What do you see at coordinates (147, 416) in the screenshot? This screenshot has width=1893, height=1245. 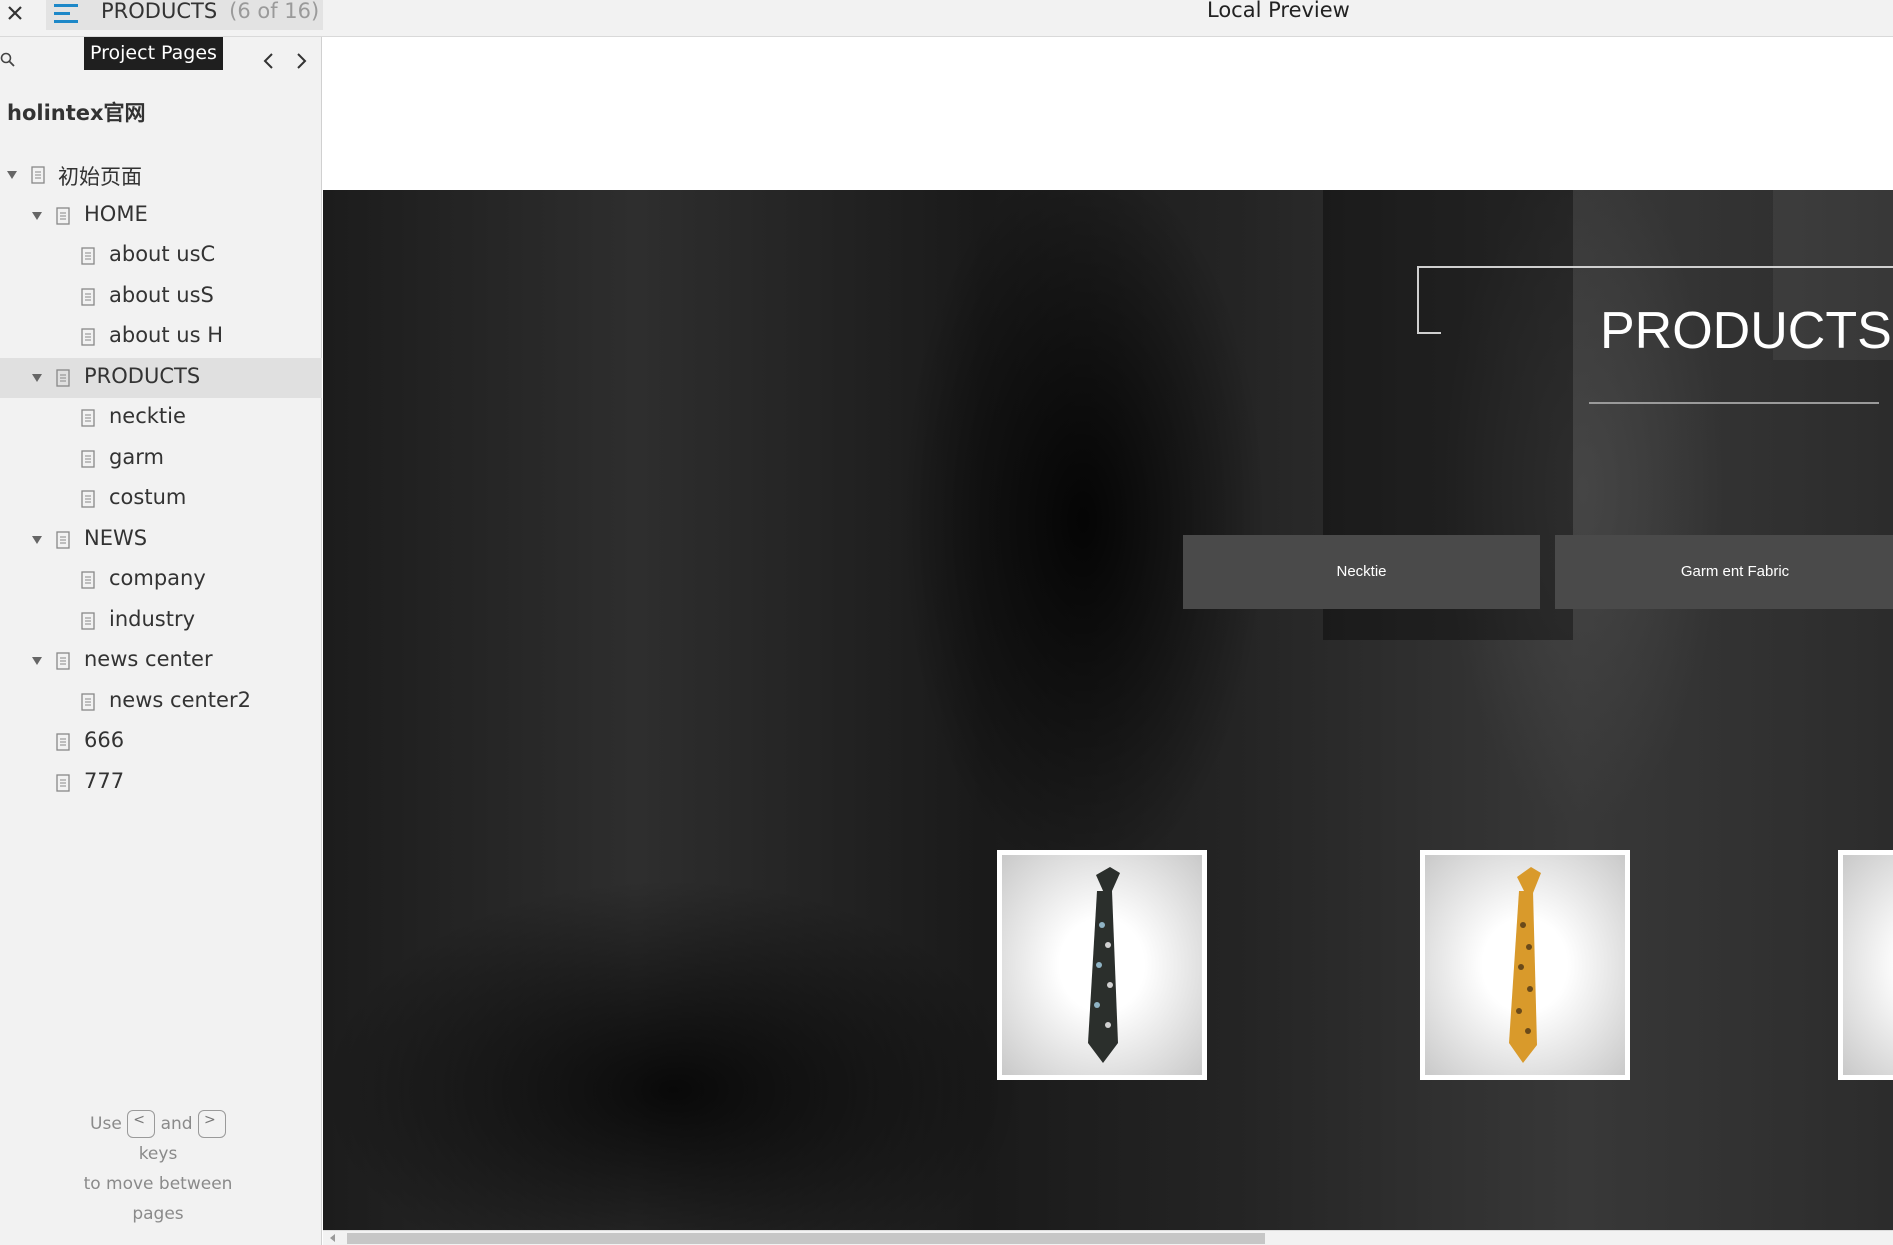 I see `tree-item-label: necktie` at bounding box center [147, 416].